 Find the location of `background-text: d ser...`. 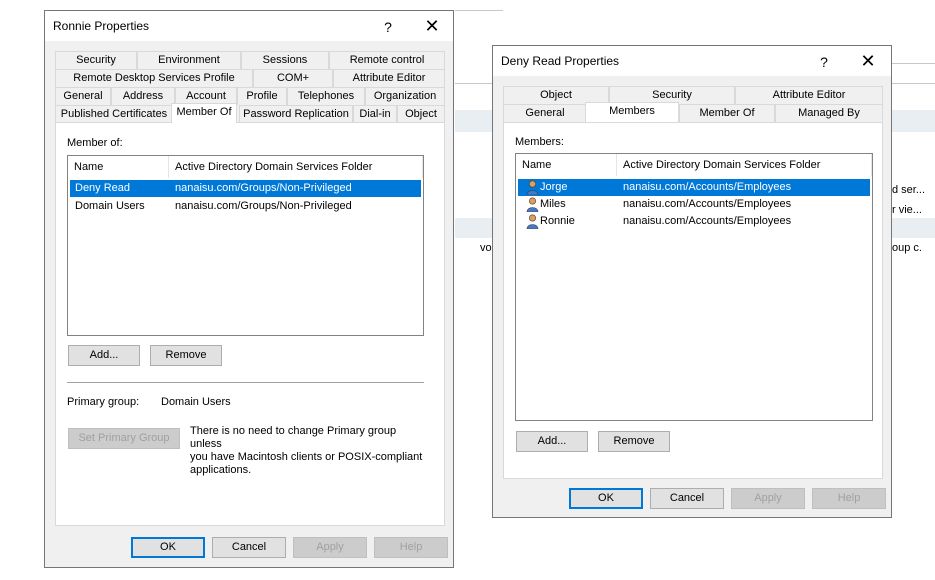

background-text: d ser... is located at coordinates (909, 190).